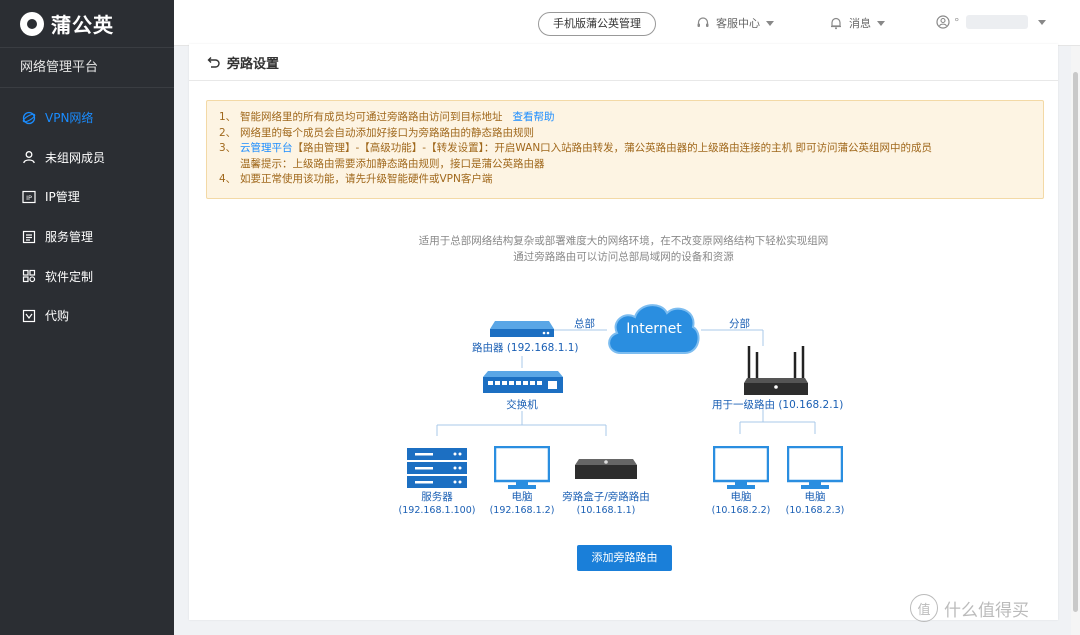  What do you see at coordinates (523, 383) in the screenshot?
I see `switch-icon` at bounding box center [523, 383].